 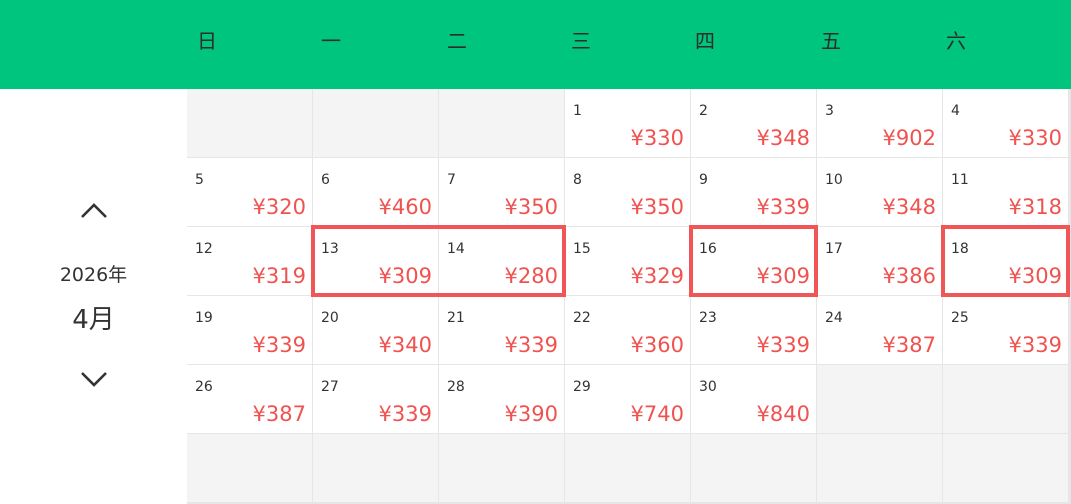 I want to click on day-price: ¥460, so click(x=405, y=207).